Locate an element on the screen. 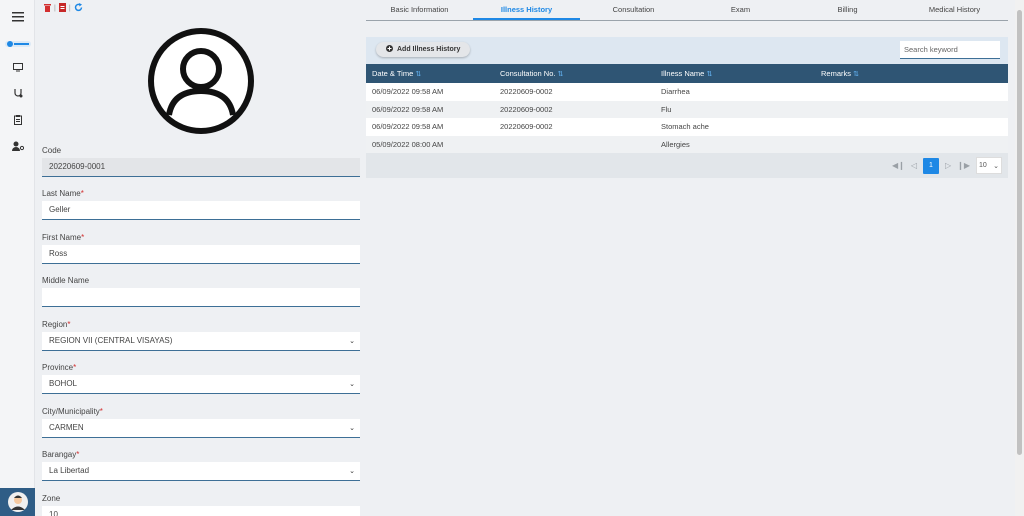 Image resolution: width=1024 pixels, height=516 pixels. add-illness-history-button: Add Illness History is located at coordinates (423, 49).